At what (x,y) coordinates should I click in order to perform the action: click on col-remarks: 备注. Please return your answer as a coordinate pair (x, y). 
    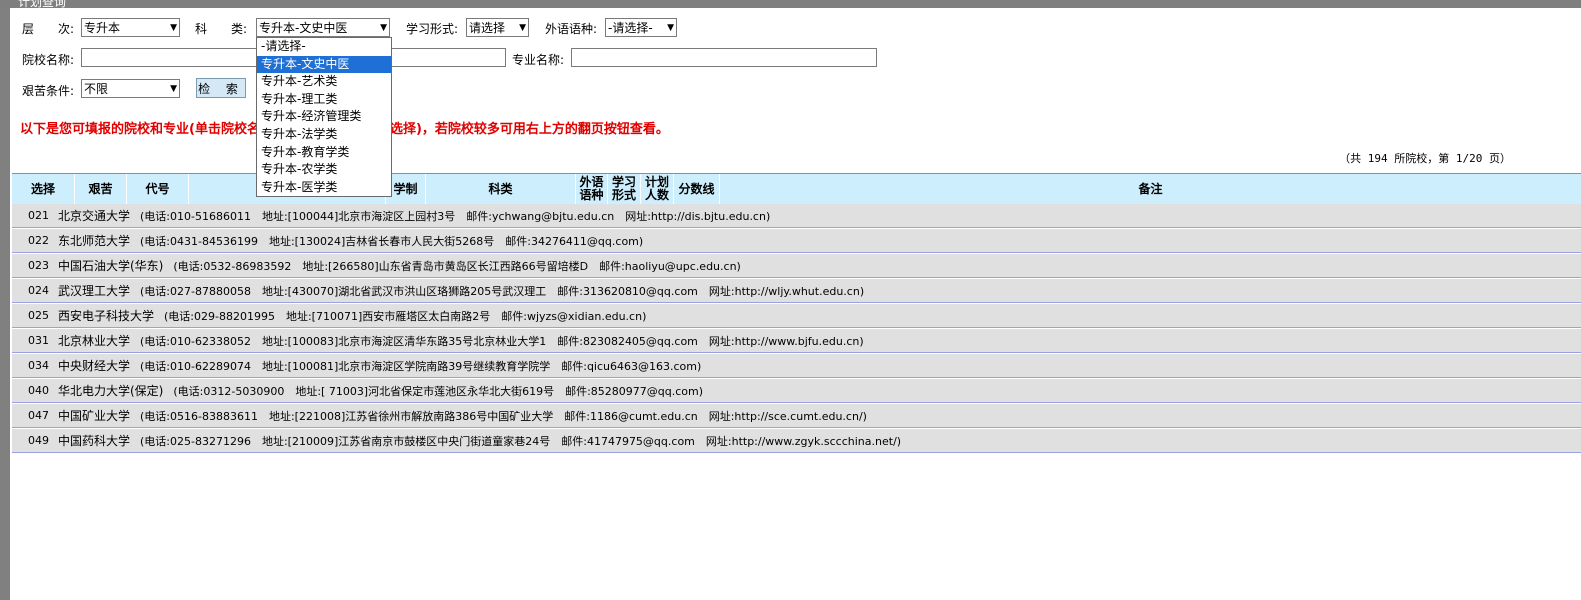
    Looking at the image, I should click on (1150, 188).